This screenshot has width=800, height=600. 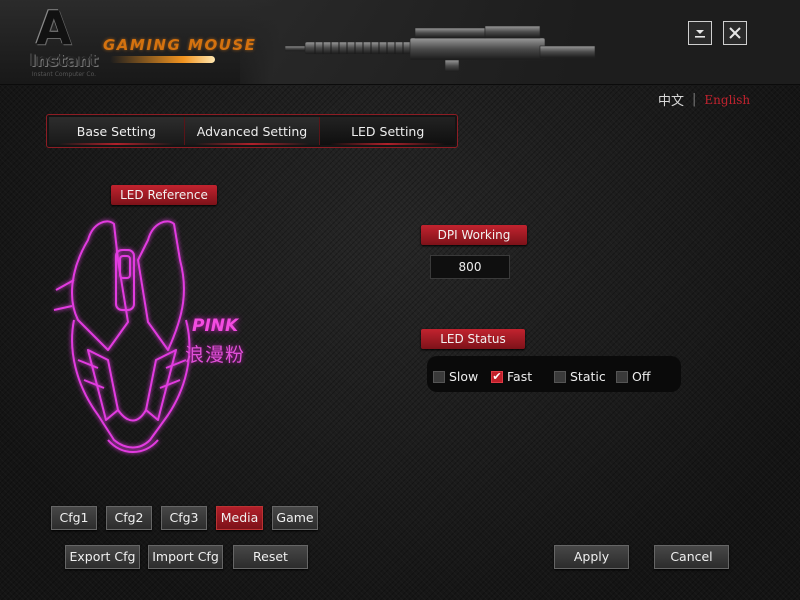 What do you see at coordinates (464, 376) in the screenshot?
I see `led-status-slow-label: Slow` at bounding box center [464, 376].